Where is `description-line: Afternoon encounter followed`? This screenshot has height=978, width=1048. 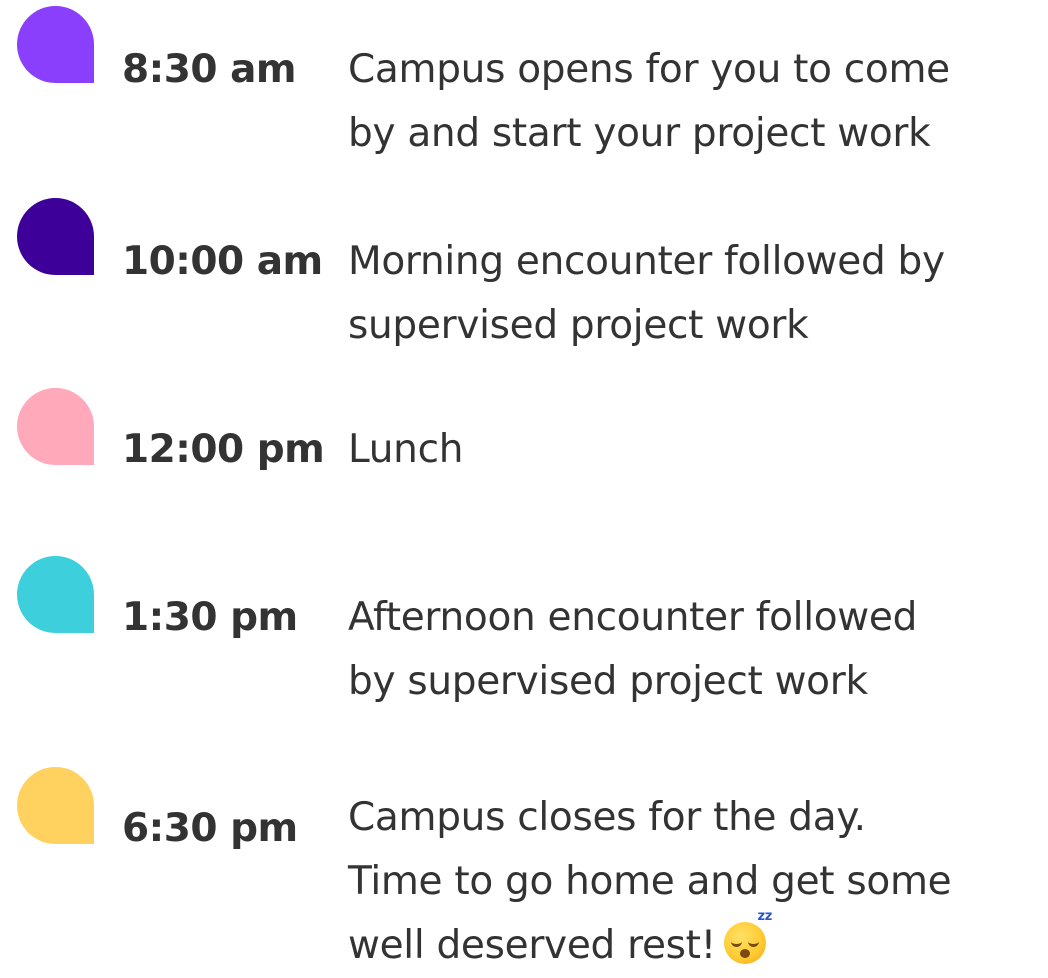 description-line: Afternoon encounter followed is located at coordinates (633, 617).